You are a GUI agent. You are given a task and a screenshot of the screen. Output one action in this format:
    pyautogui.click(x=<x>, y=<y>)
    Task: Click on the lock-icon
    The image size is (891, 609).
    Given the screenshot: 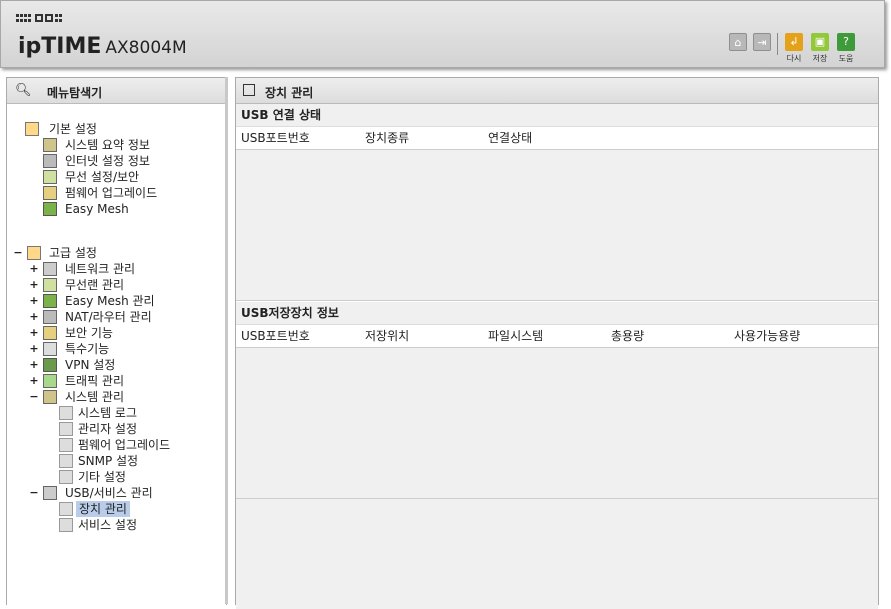 What is the action you would take?
    pyautogui.click(x=50, y=333)
    